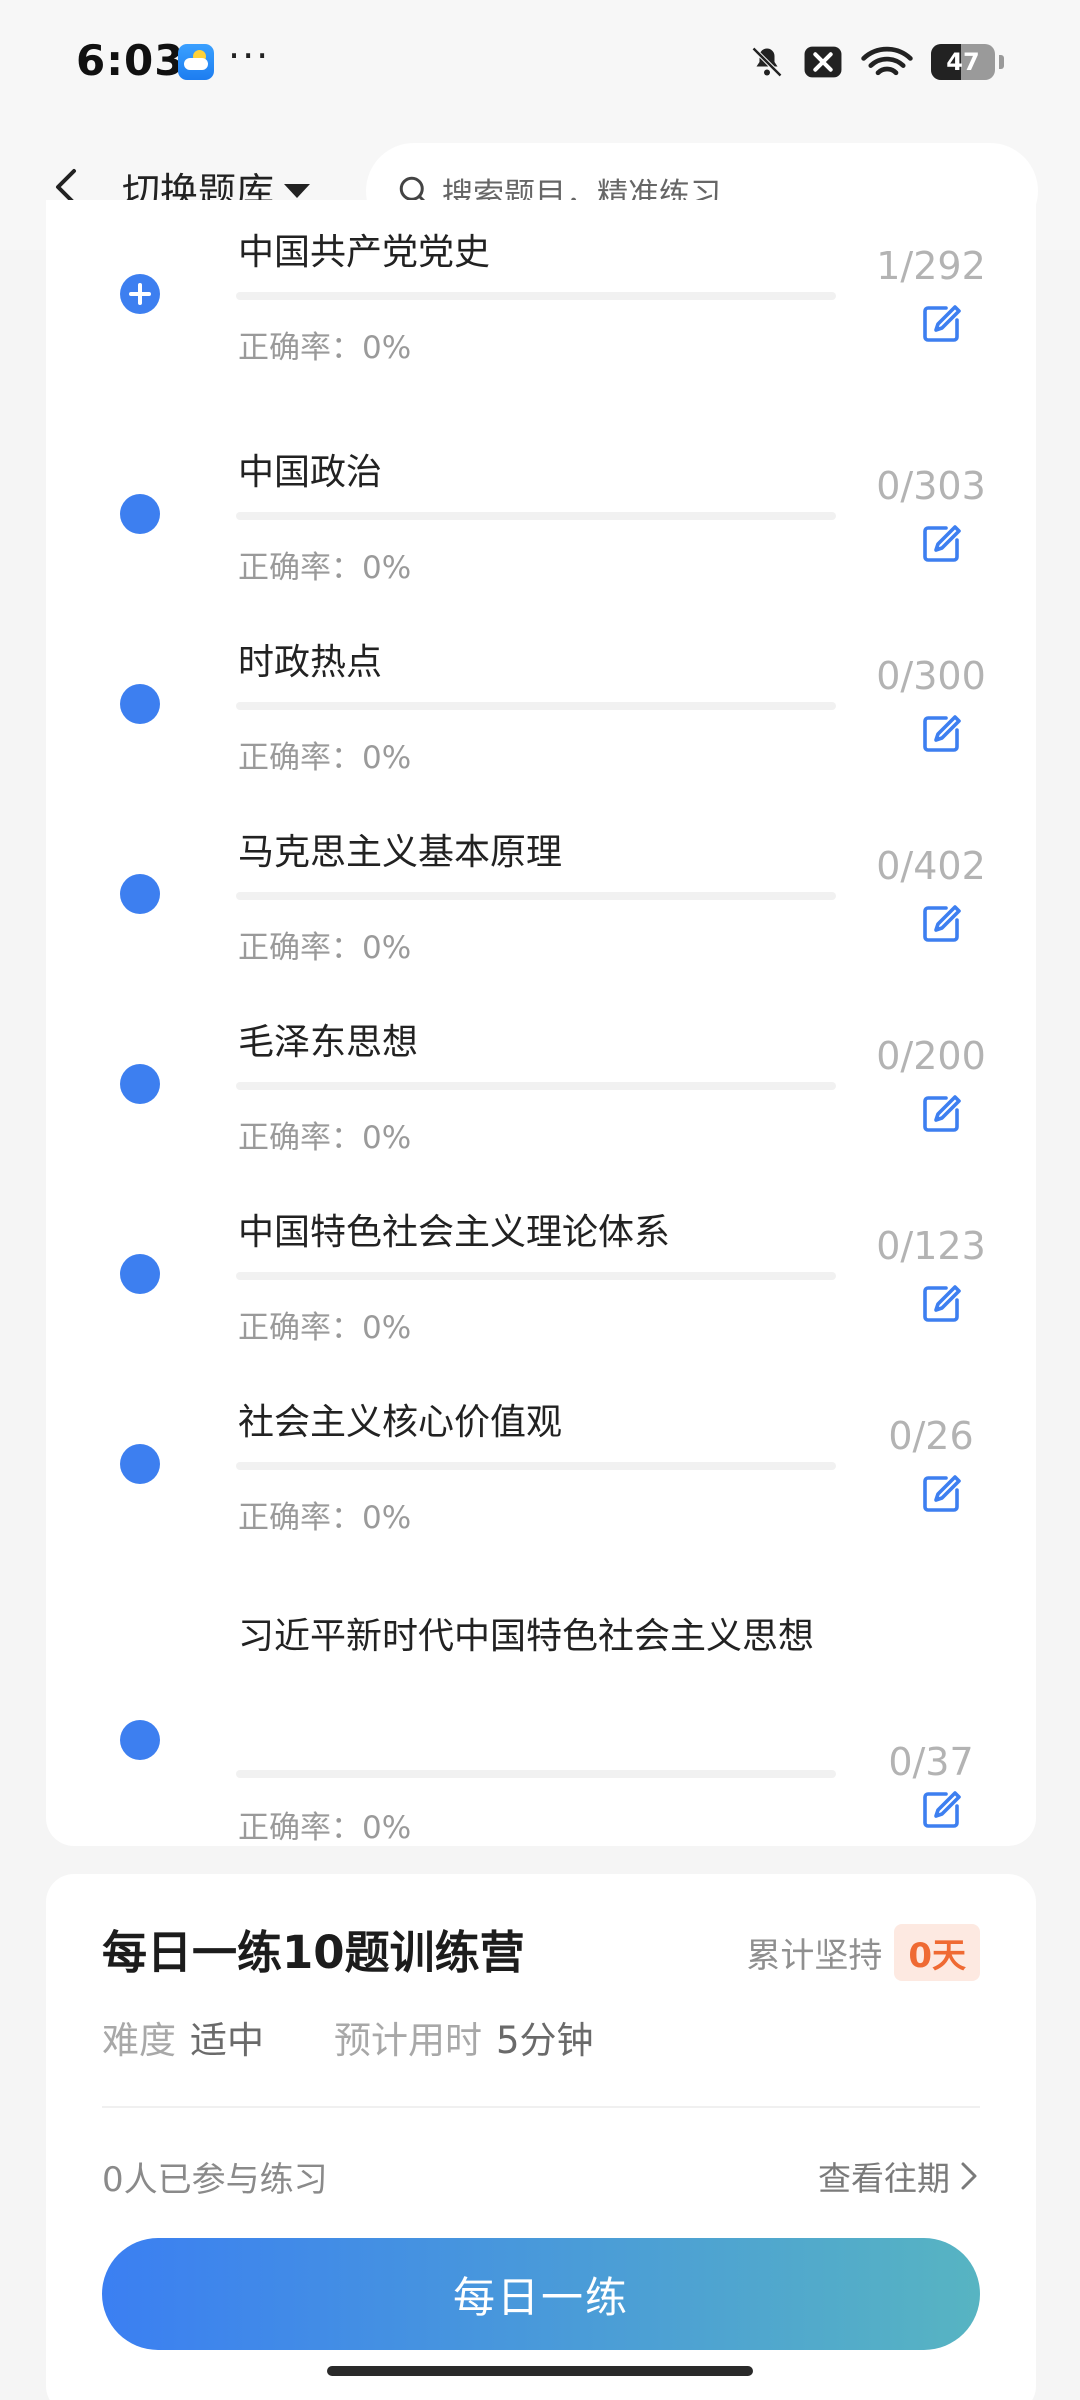 The height and width of the screenshot is (2400, 1080). I want to click on view-history-link: 查看往期, so click(899, 2176).